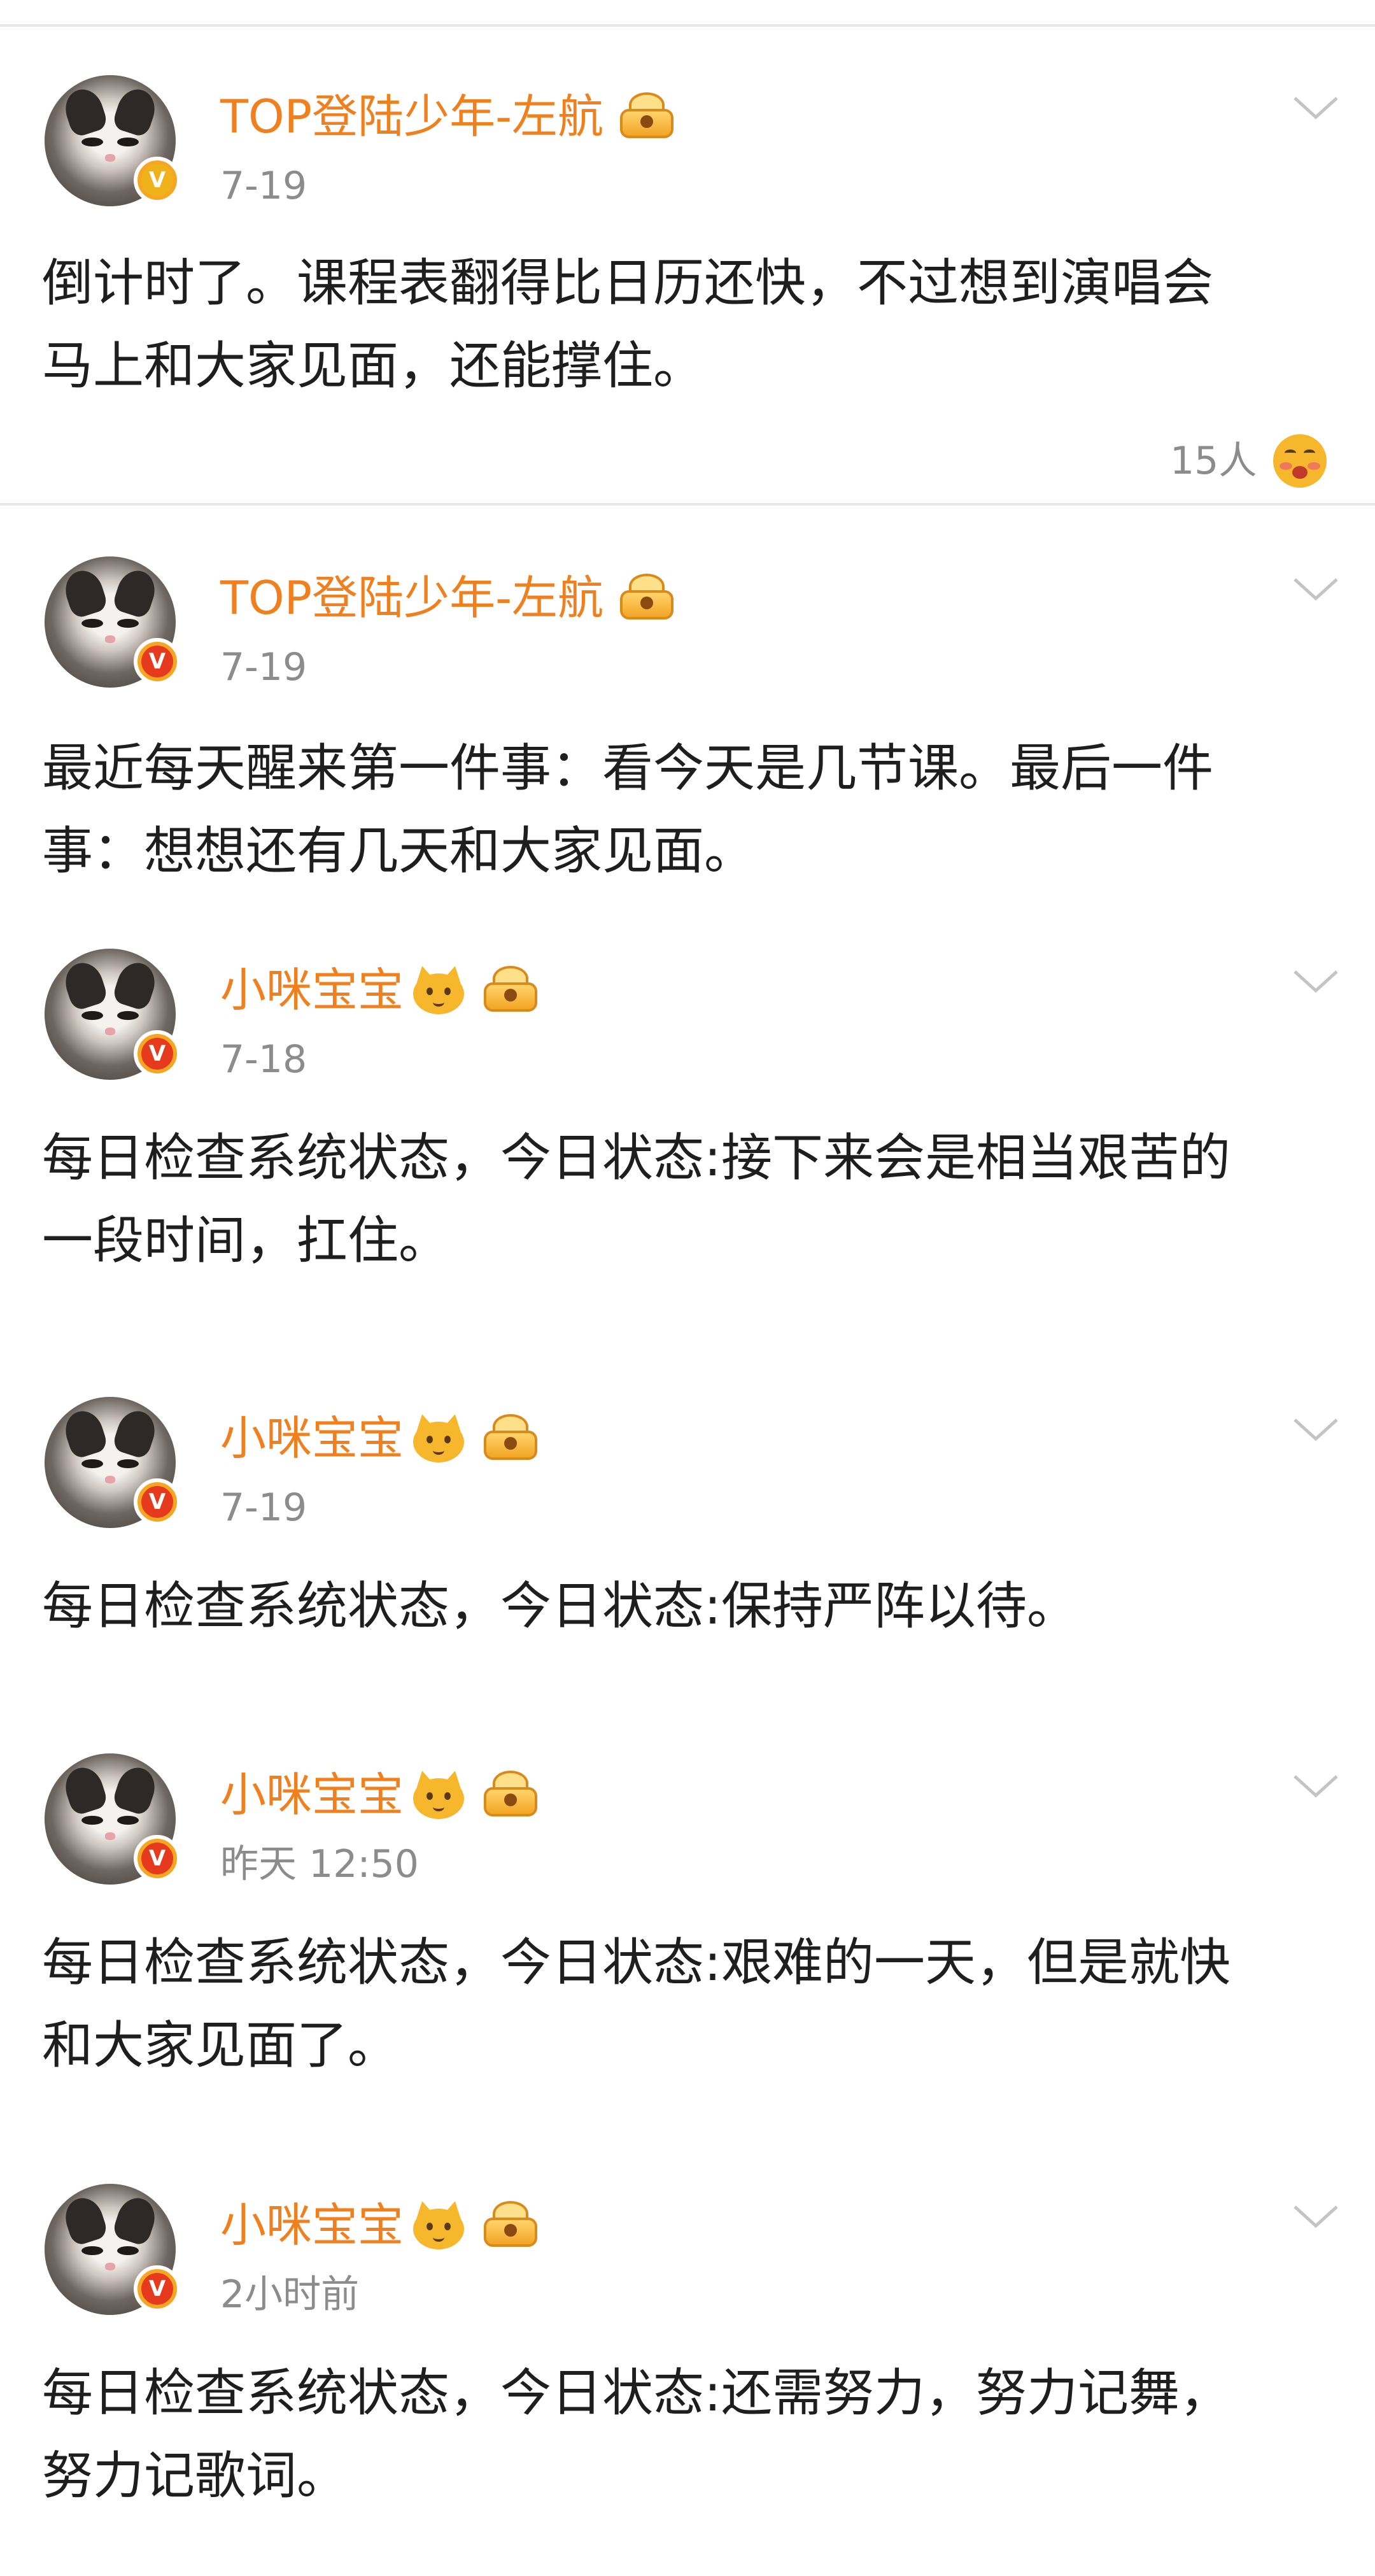 This screenshot has height=2576, width=1375. I want to click on top-divider, so click(687, 25).